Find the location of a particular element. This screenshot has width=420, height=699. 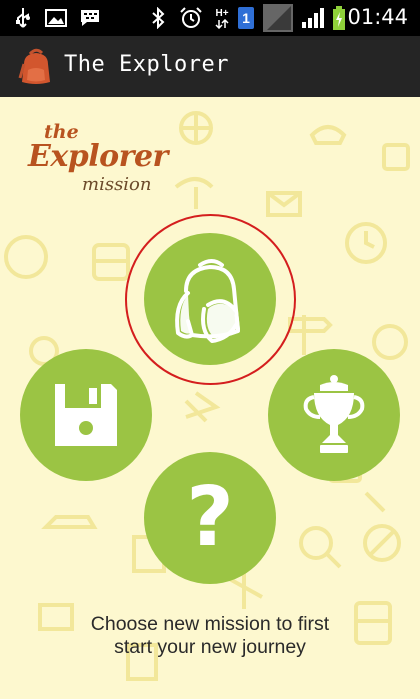

trophy-icon is located at coordinates (334, 414).